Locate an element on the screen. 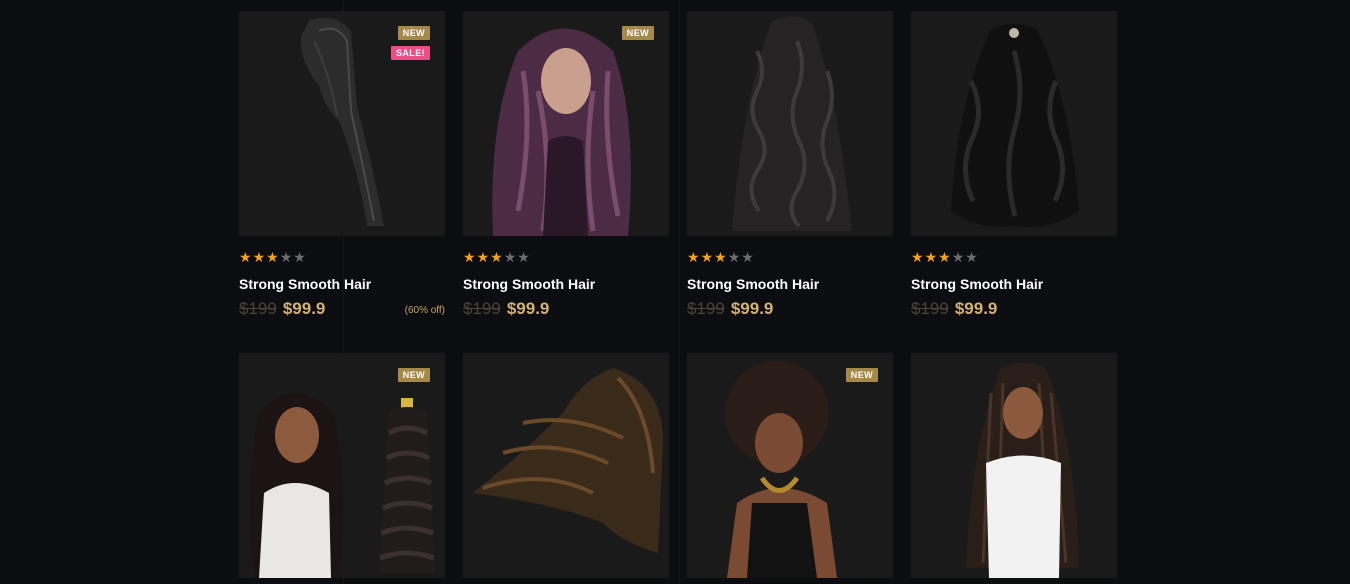  product-image: NEW SALE! is located at coordinates (342, 123).